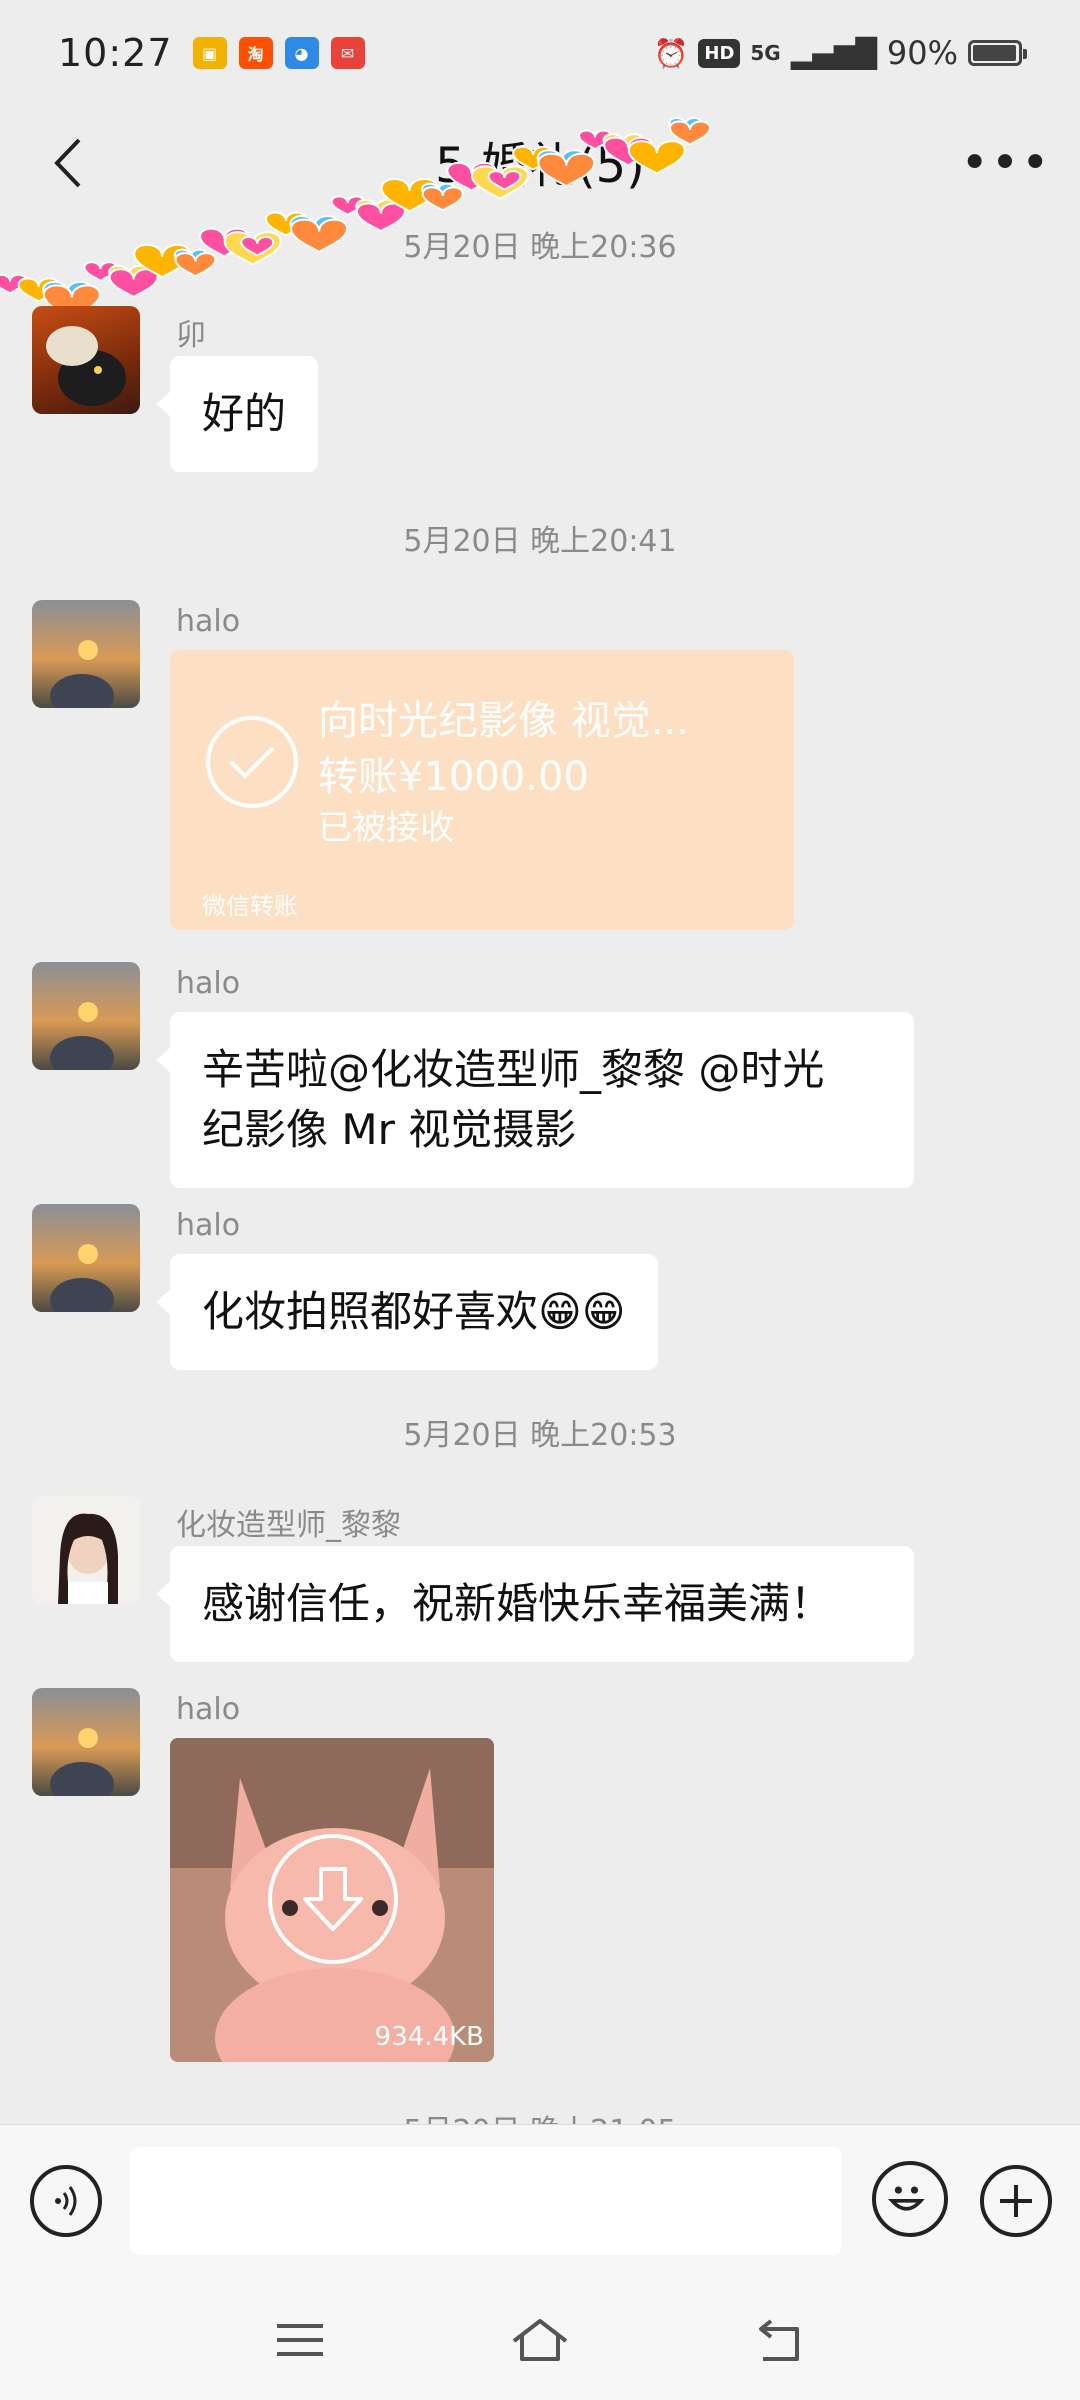 This screenshot has height=2400, width=1080. I want to click on plus-icon, so click(1016, 2201).